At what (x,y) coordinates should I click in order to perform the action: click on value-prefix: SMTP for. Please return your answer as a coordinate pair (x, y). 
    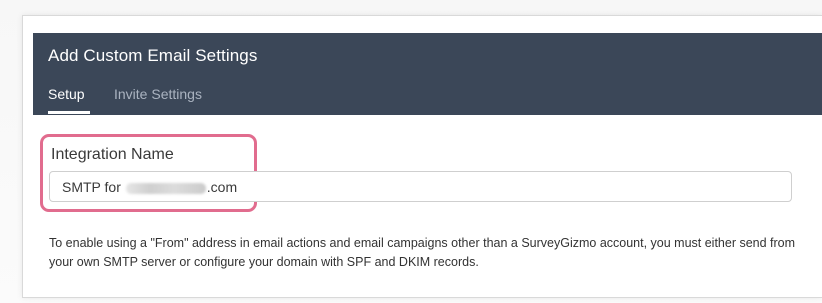
    Looking at the image, I should click on (93, 187).